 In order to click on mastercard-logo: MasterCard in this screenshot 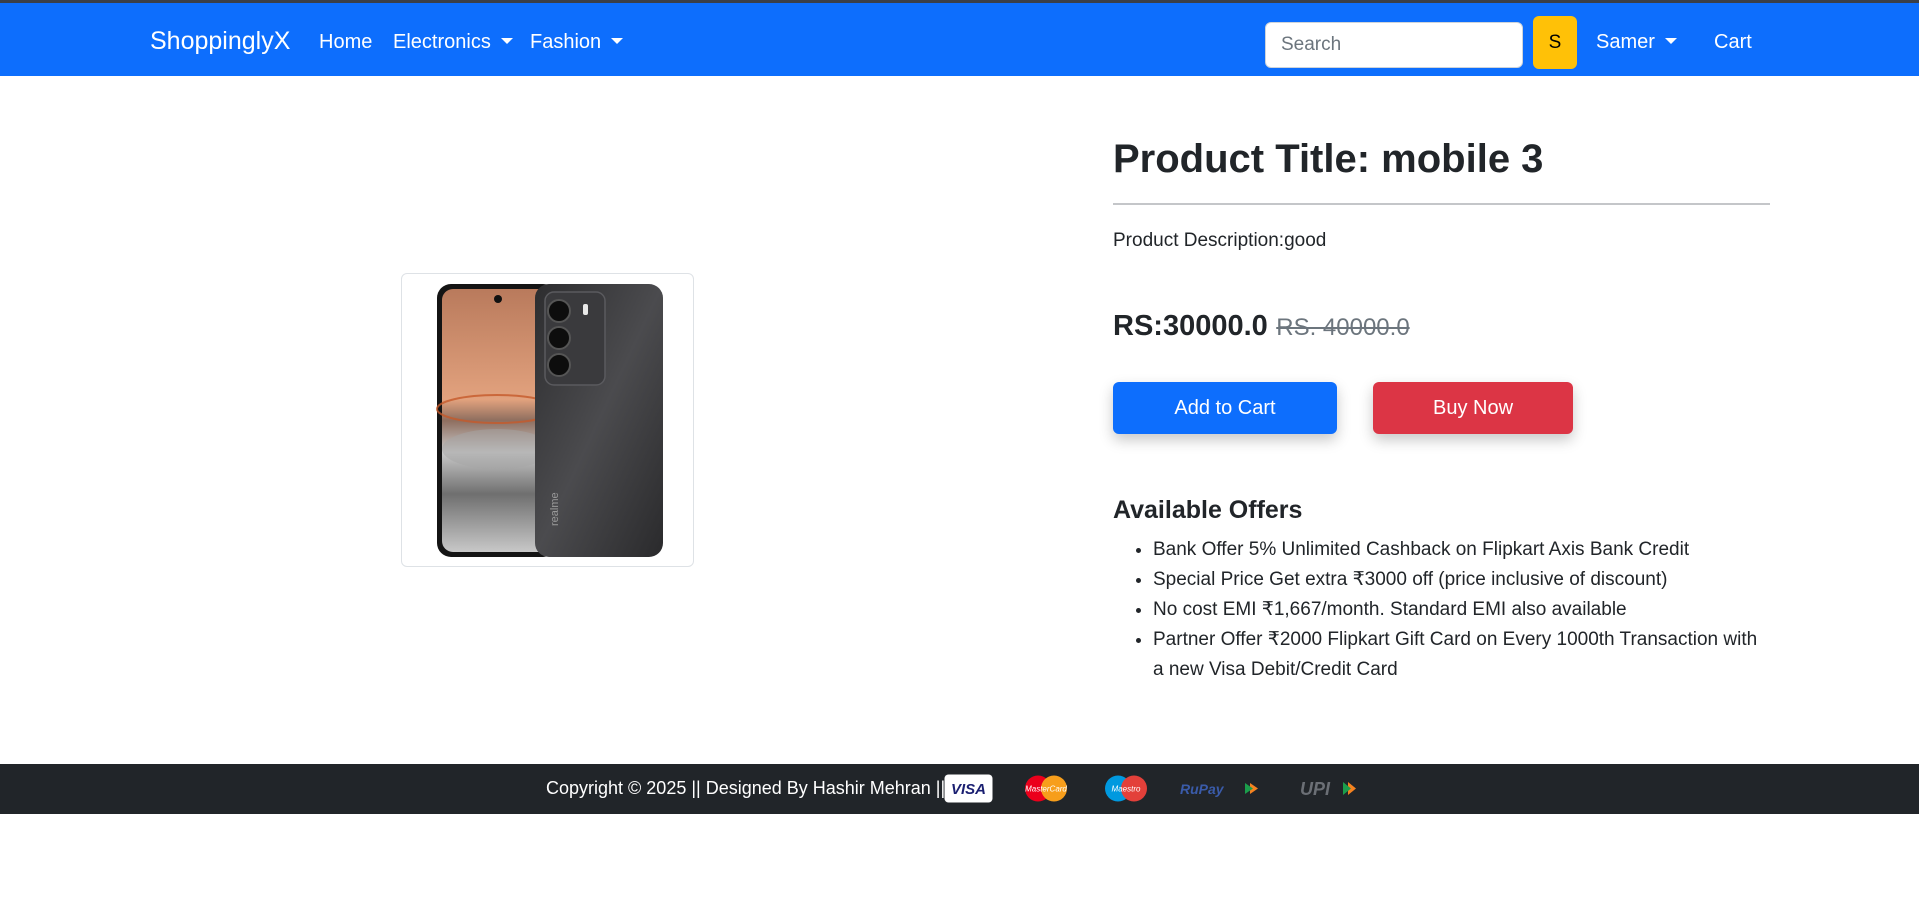, I will do `click(1046, 788)`.